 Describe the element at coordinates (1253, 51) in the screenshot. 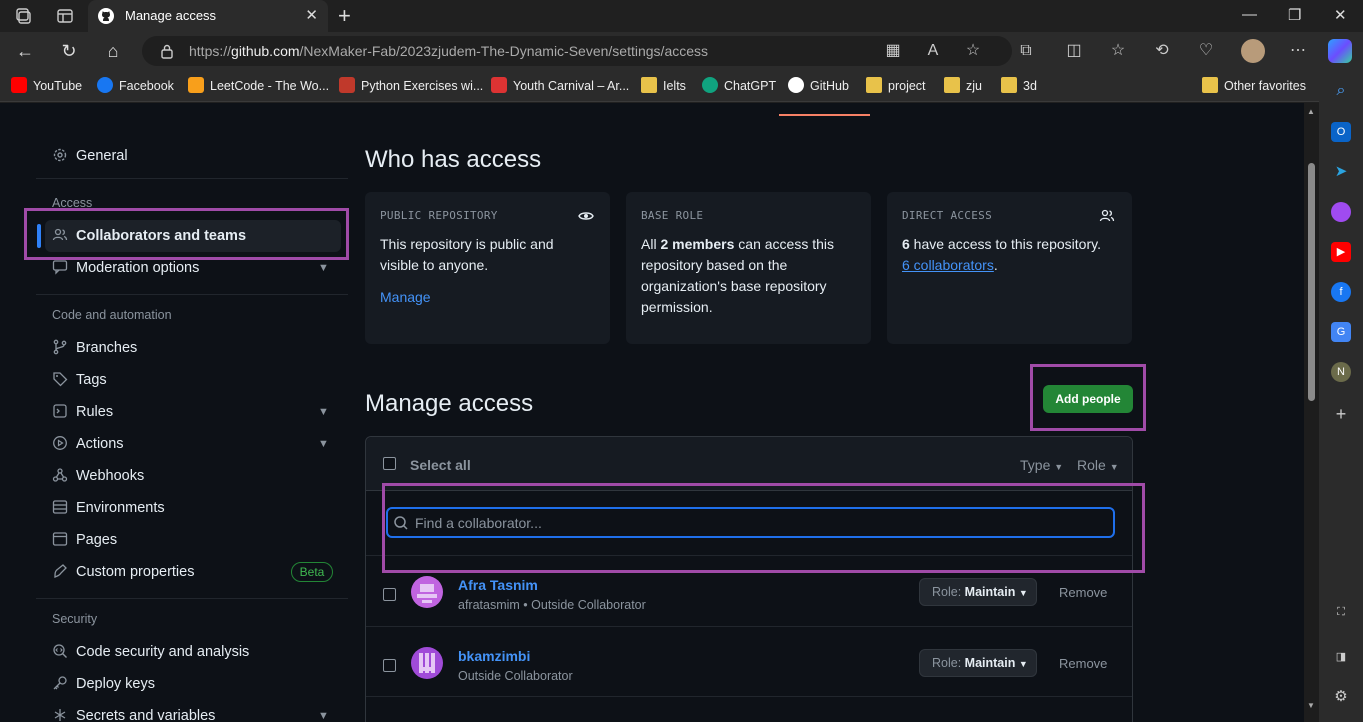

I see `profile-avatar` at that location.